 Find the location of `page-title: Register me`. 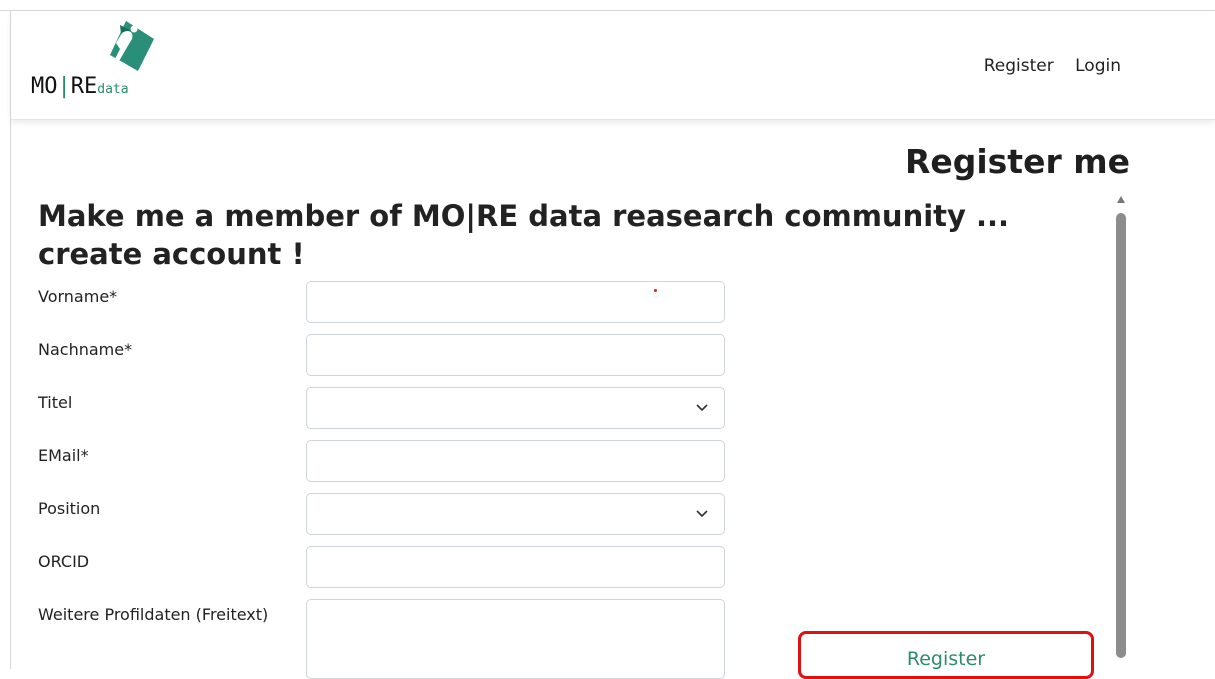

page-title: Register me is located at coordinates (1017, 161).